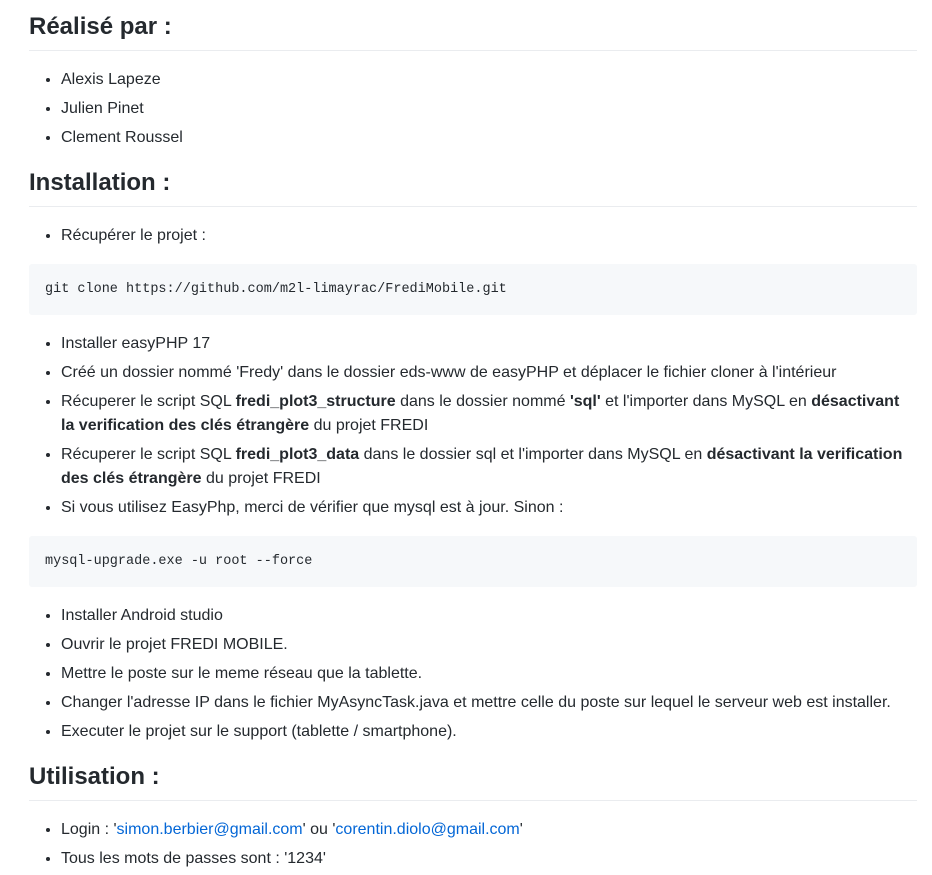 The height and width of the screenshot is (875, 932). I want to click on bold-text: 'sql', so click(585, 401).